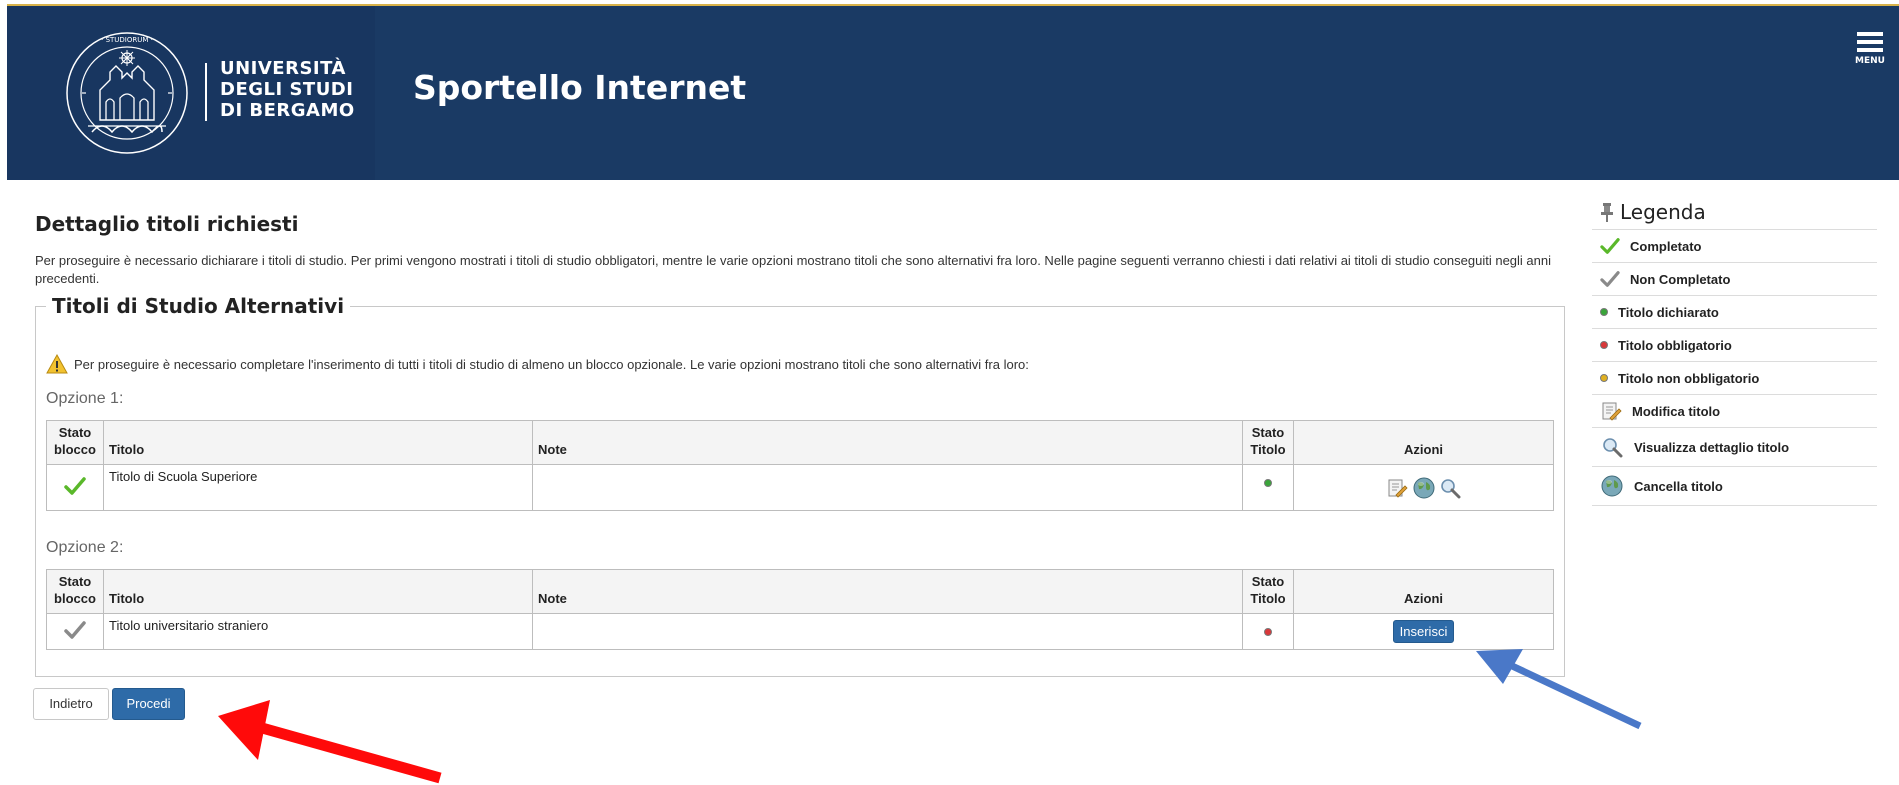 The height and width of the screenshot is (785, 1899). Describe the element at coordinates (1689, 378) in the screenshot. I see `legend-label: Titolo non obbligatorio` at that location.